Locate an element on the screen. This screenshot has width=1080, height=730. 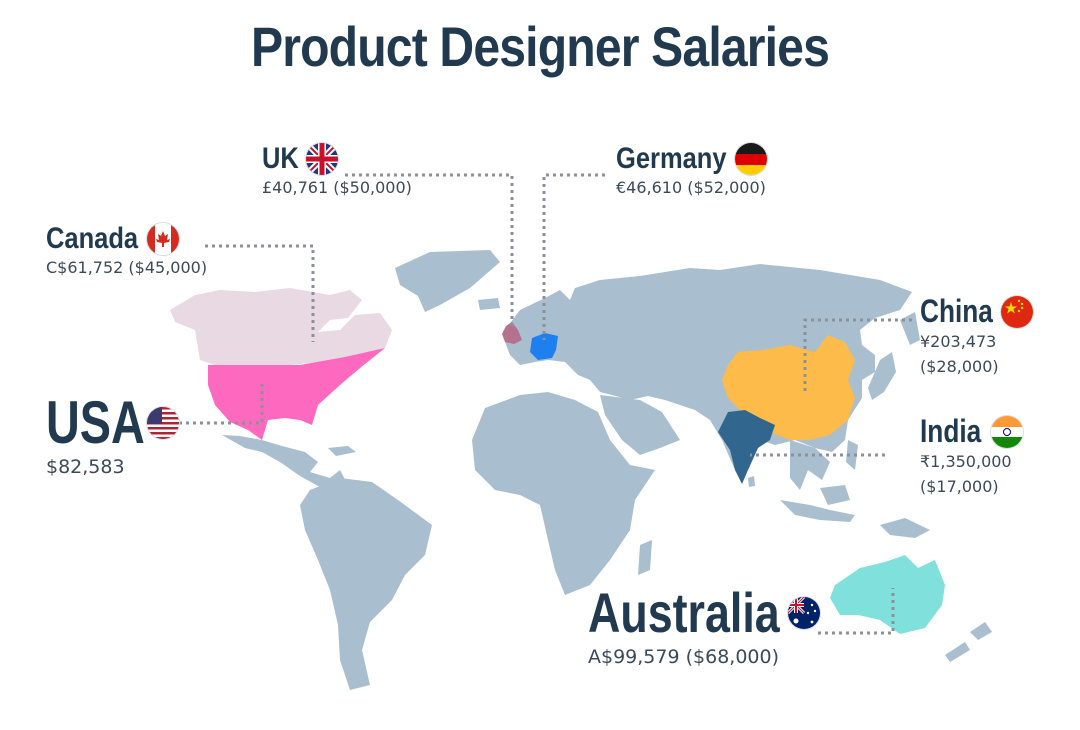
china-name: China is located at coordinates (956, 311).